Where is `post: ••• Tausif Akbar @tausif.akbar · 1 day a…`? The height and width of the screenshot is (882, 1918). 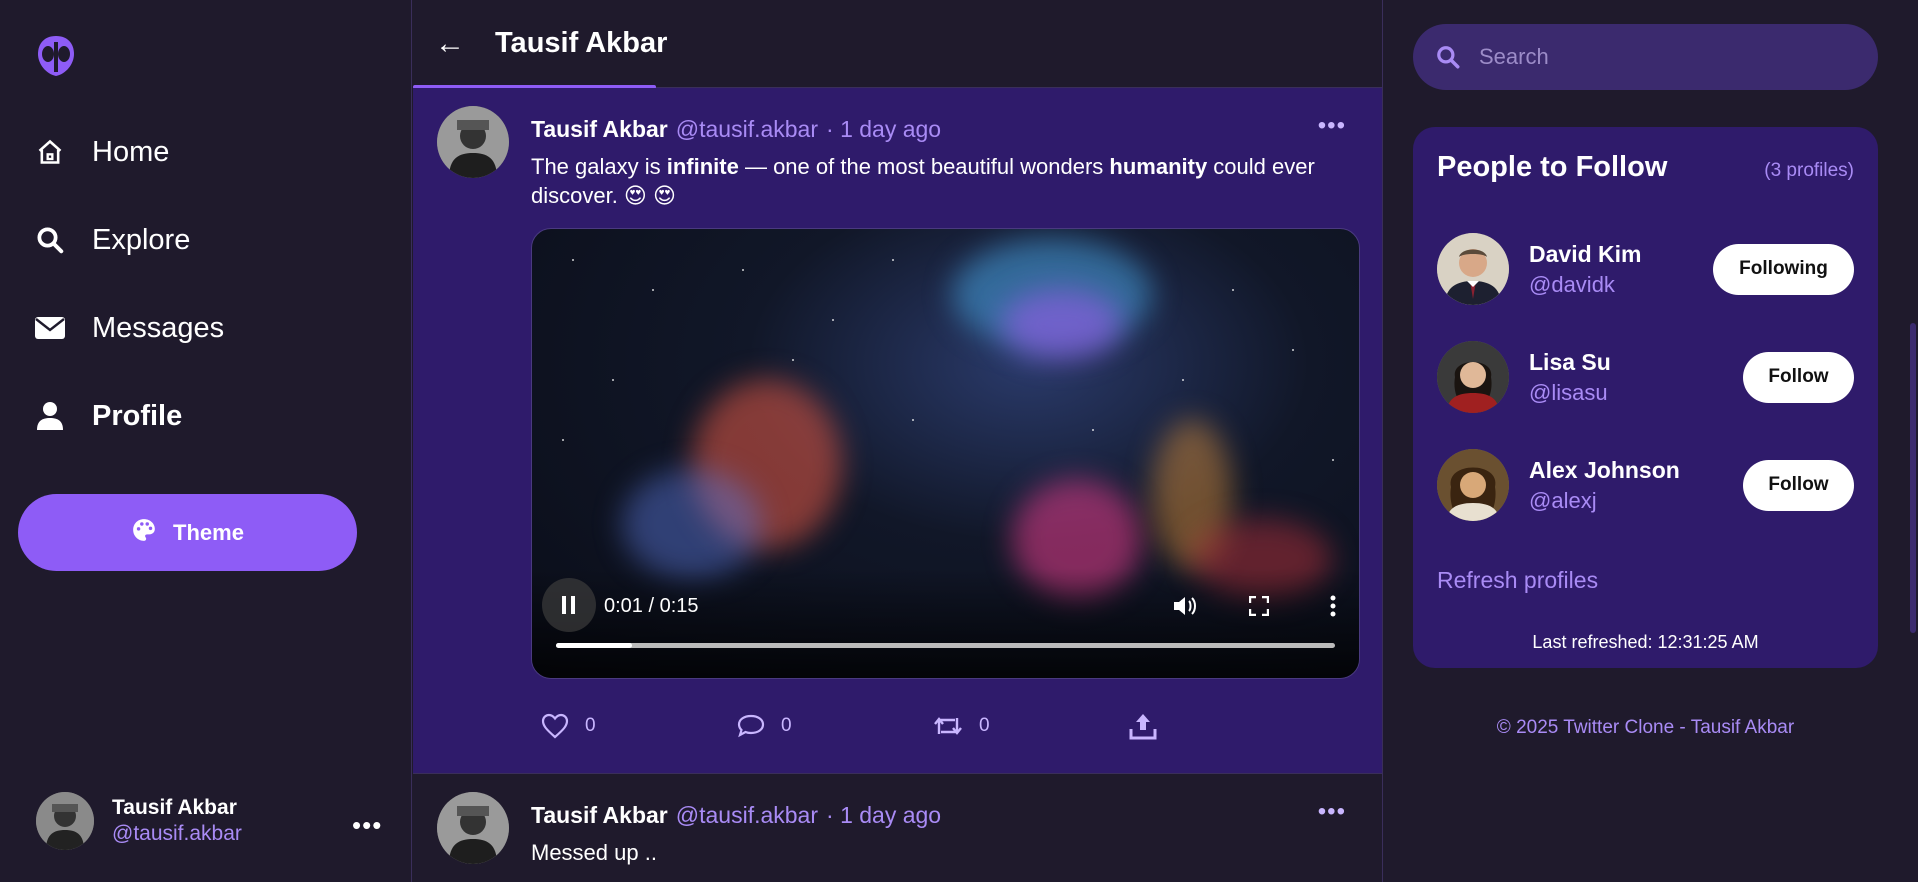 post: ••• Tausif Akbar @tausif.akbar · 1 day a… is located at coordinates (897, 828).